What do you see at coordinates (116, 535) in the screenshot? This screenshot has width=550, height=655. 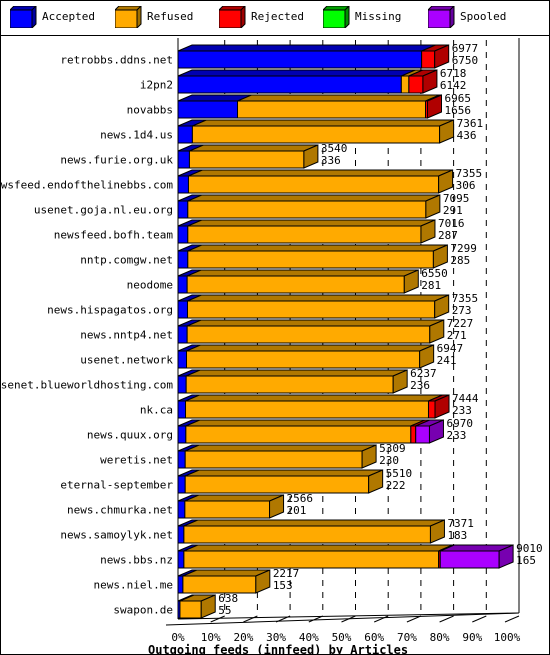 I see `category-label: news.samoylyk.net` at bounding box center [116, 535].